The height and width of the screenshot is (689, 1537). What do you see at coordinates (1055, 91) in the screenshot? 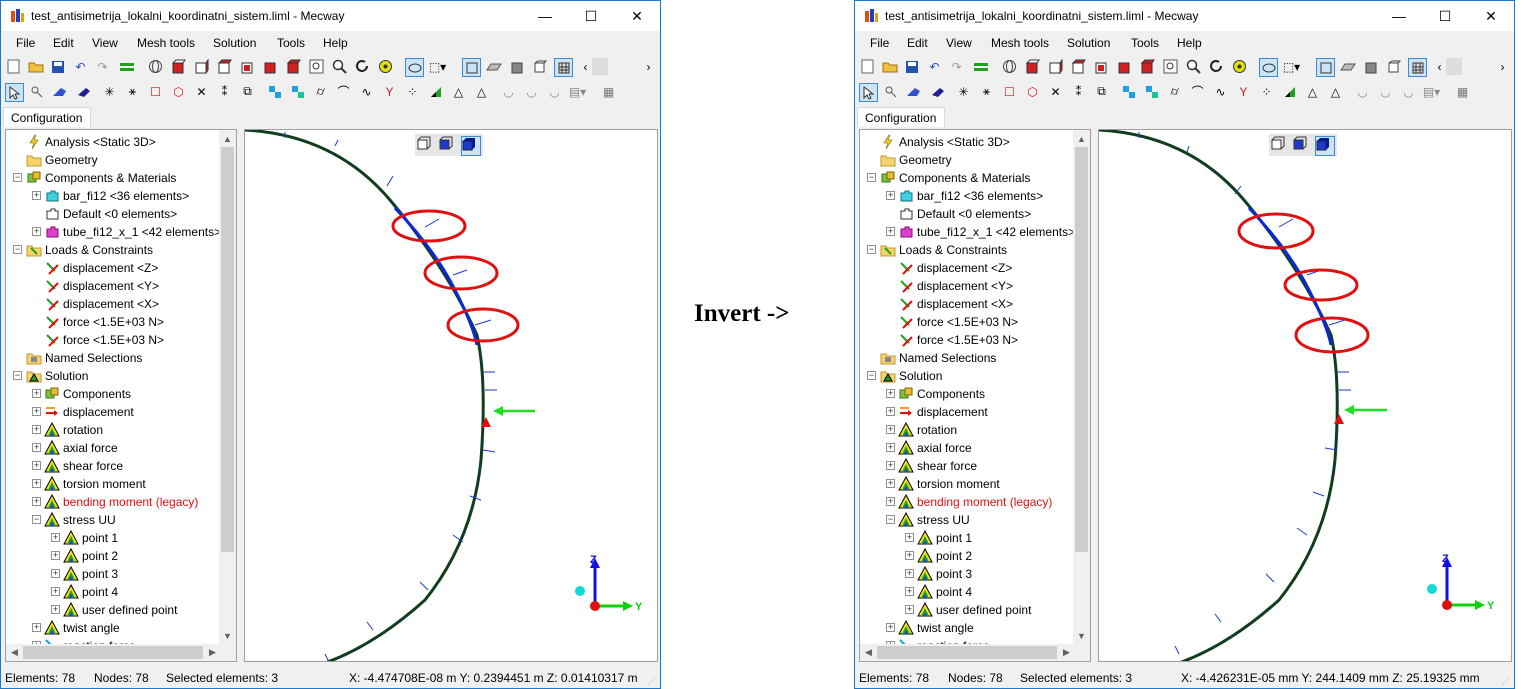
I see `delete-icon: ✕` at bounding box center [1055, 91].